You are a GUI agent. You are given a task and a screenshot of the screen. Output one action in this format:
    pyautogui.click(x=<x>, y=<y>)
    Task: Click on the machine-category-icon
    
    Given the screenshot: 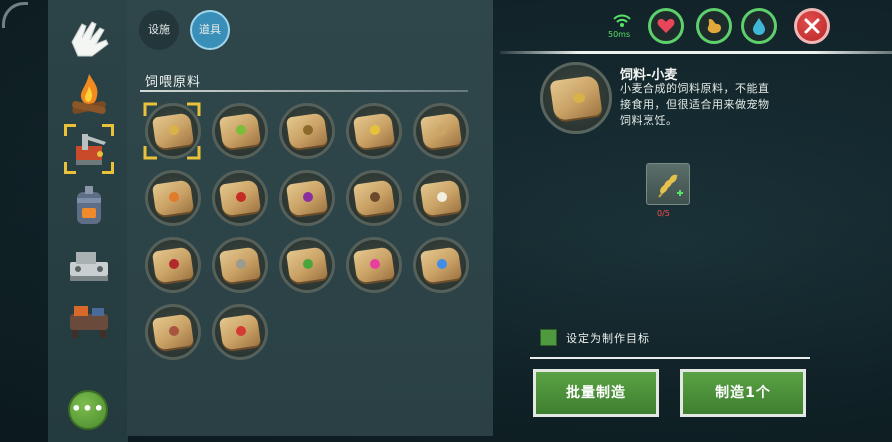 What is the action you would take?
    pyautogui.click(x=89, y=263)
    